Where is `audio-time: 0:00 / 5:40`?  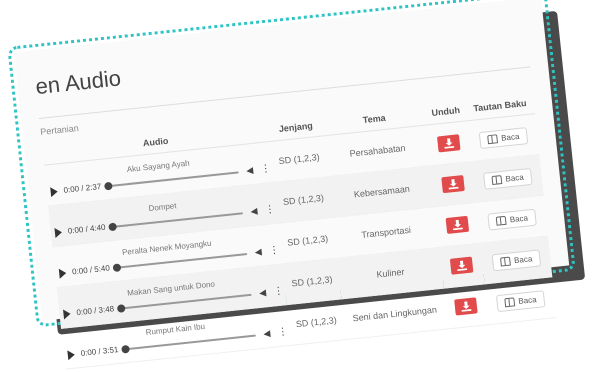 audio-time: 0:00 / 5:40 is located at coordinates (91, 270).